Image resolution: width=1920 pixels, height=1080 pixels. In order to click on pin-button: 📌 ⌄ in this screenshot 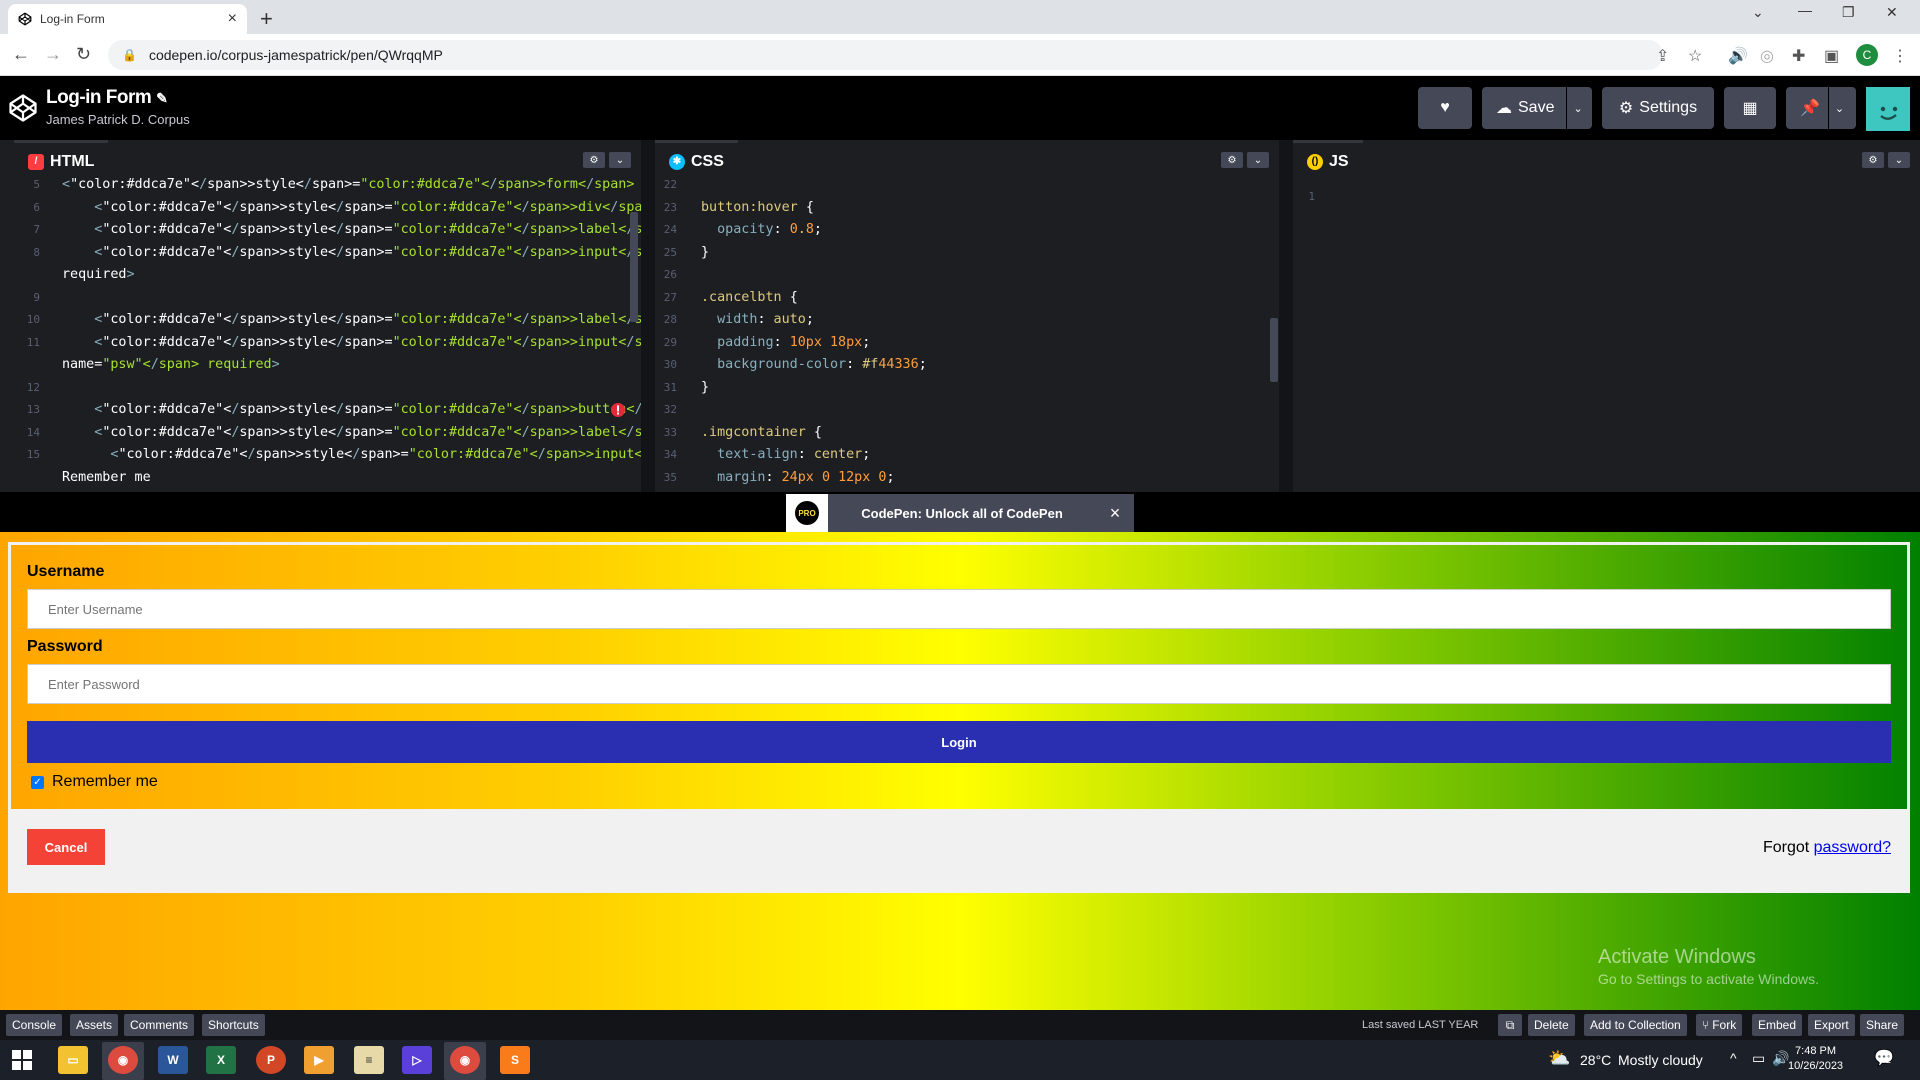, I will do `click(1821, 108)`.